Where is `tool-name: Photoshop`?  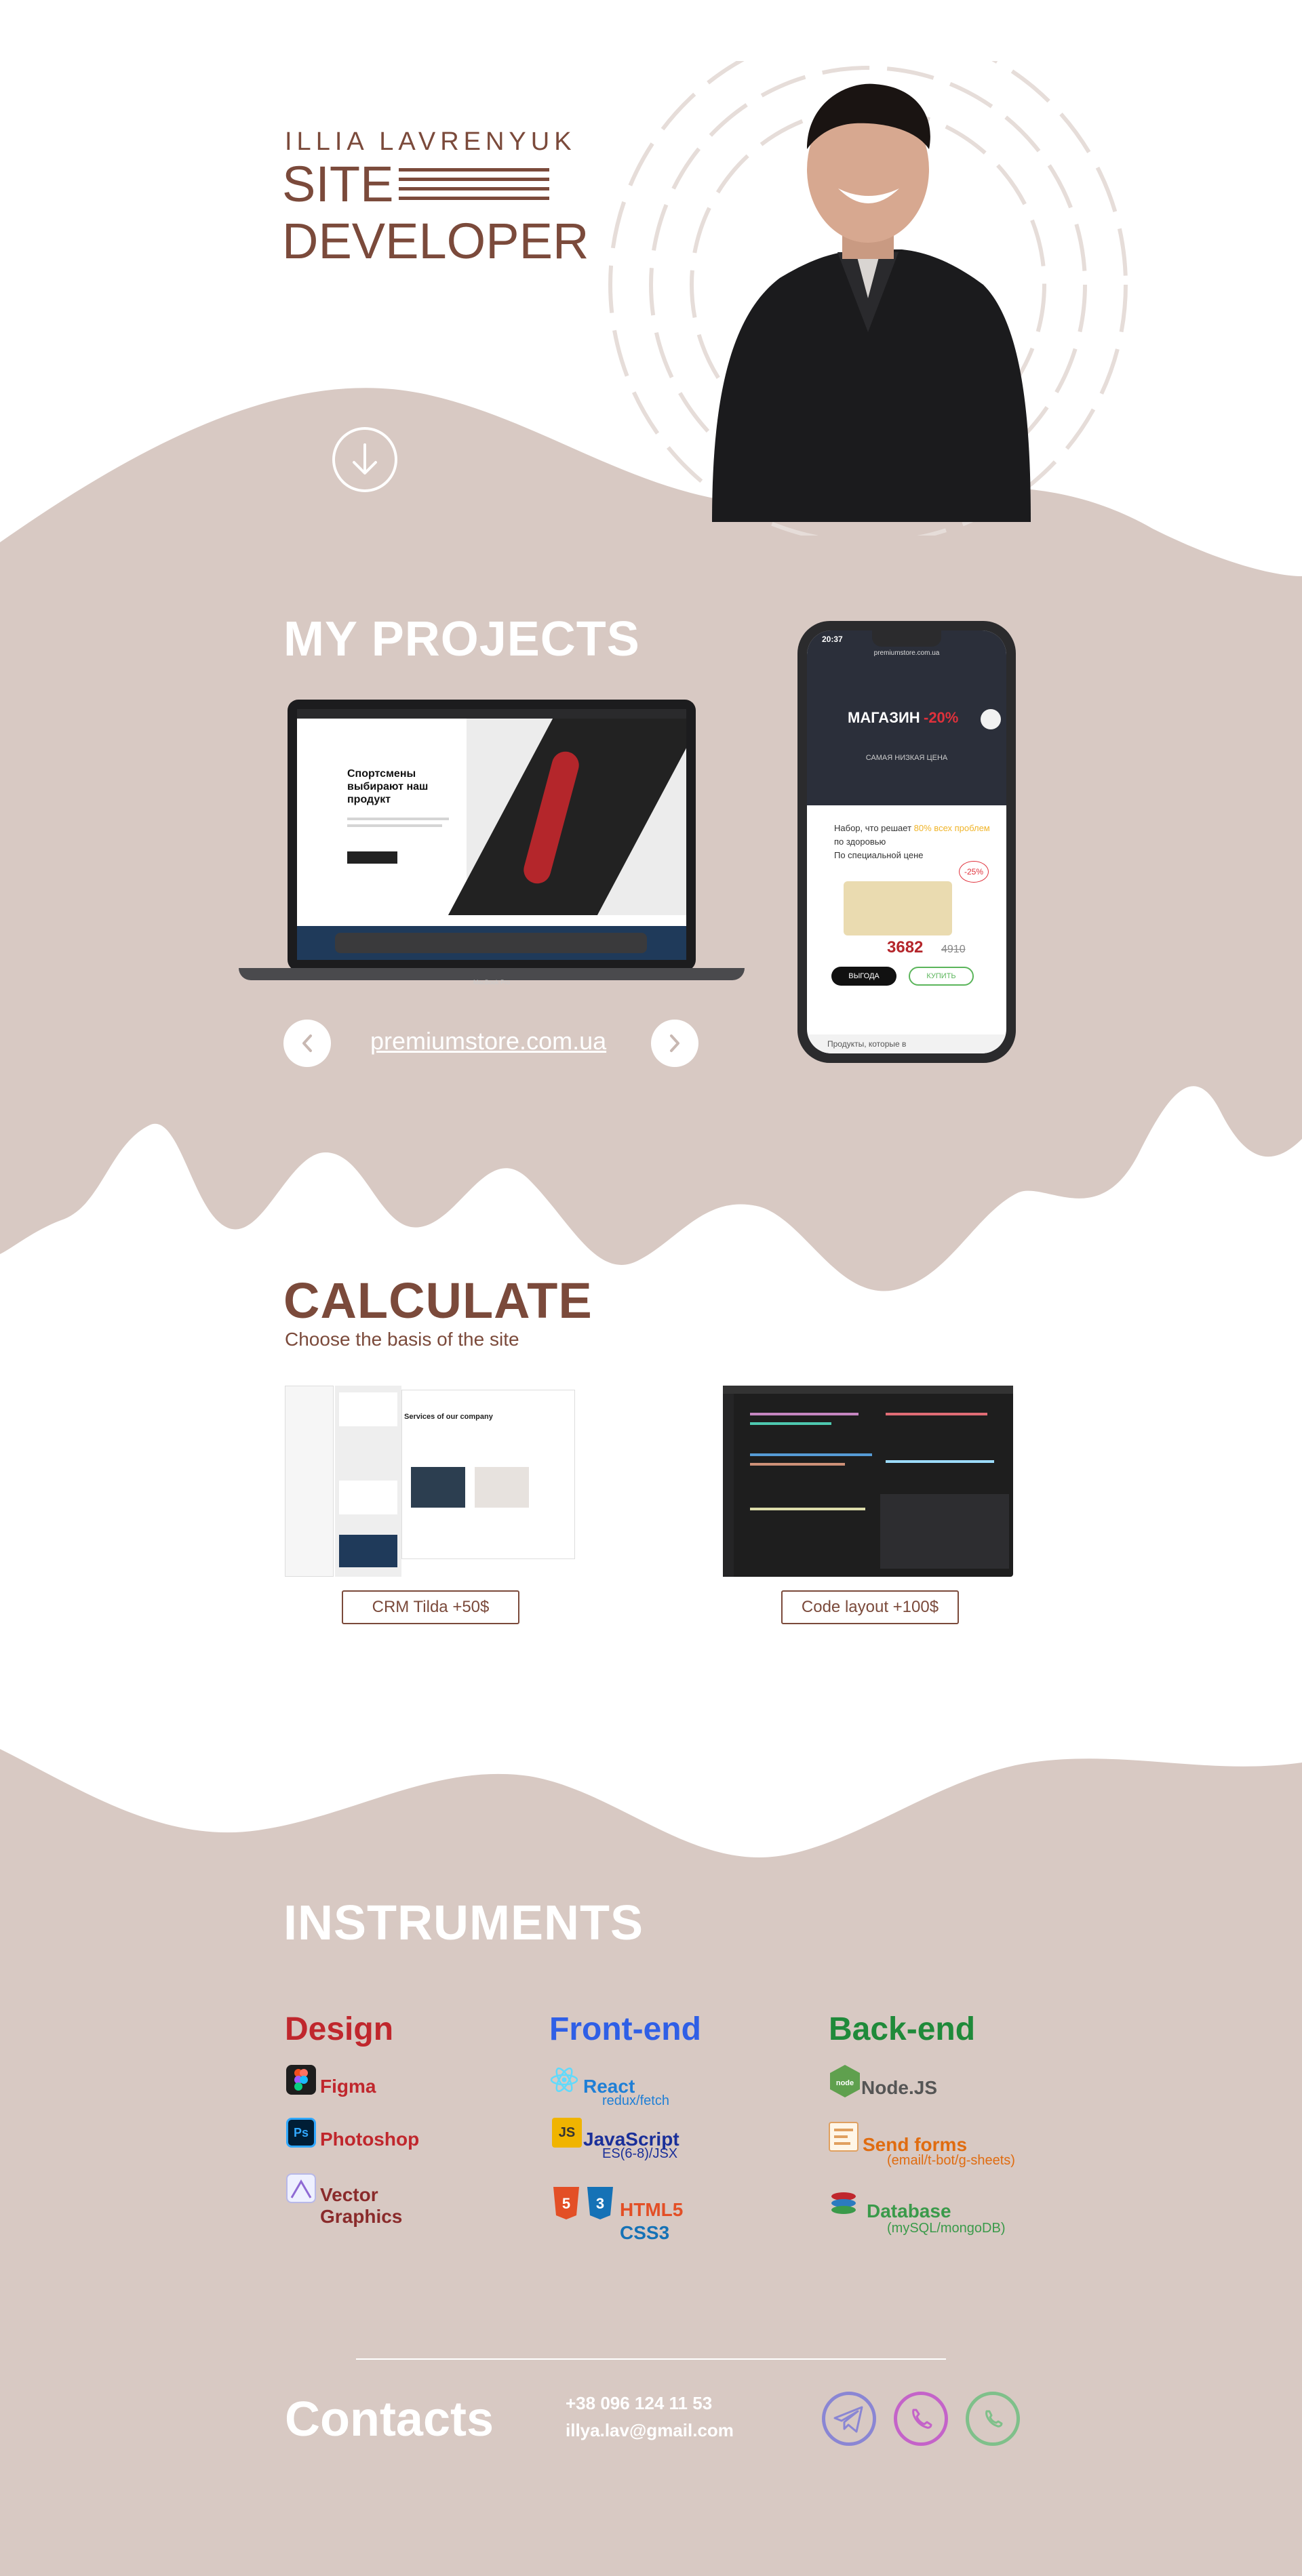
tool-name: Photoshop is located at coordinates (370, 2139).